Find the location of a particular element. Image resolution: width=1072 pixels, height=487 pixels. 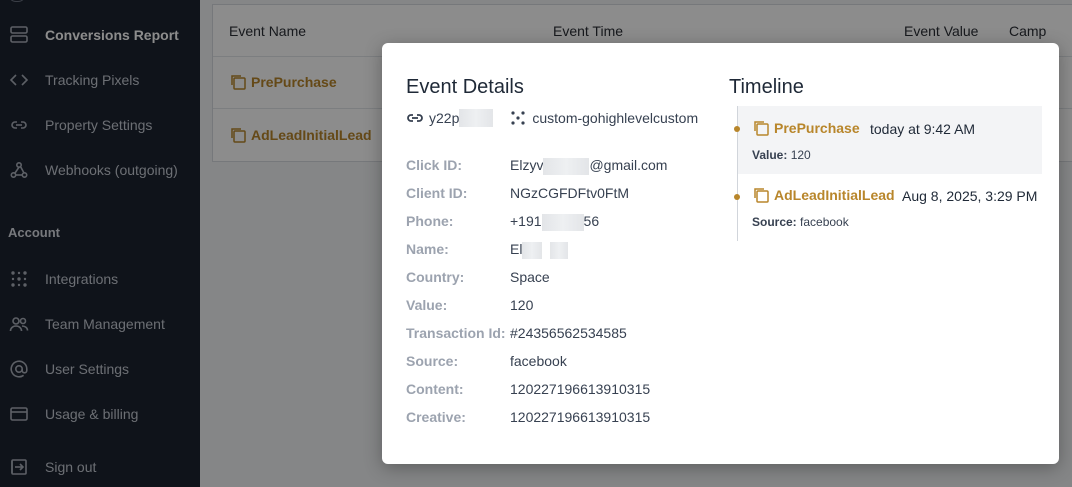

link-icon is located at coordinates (415, 118).